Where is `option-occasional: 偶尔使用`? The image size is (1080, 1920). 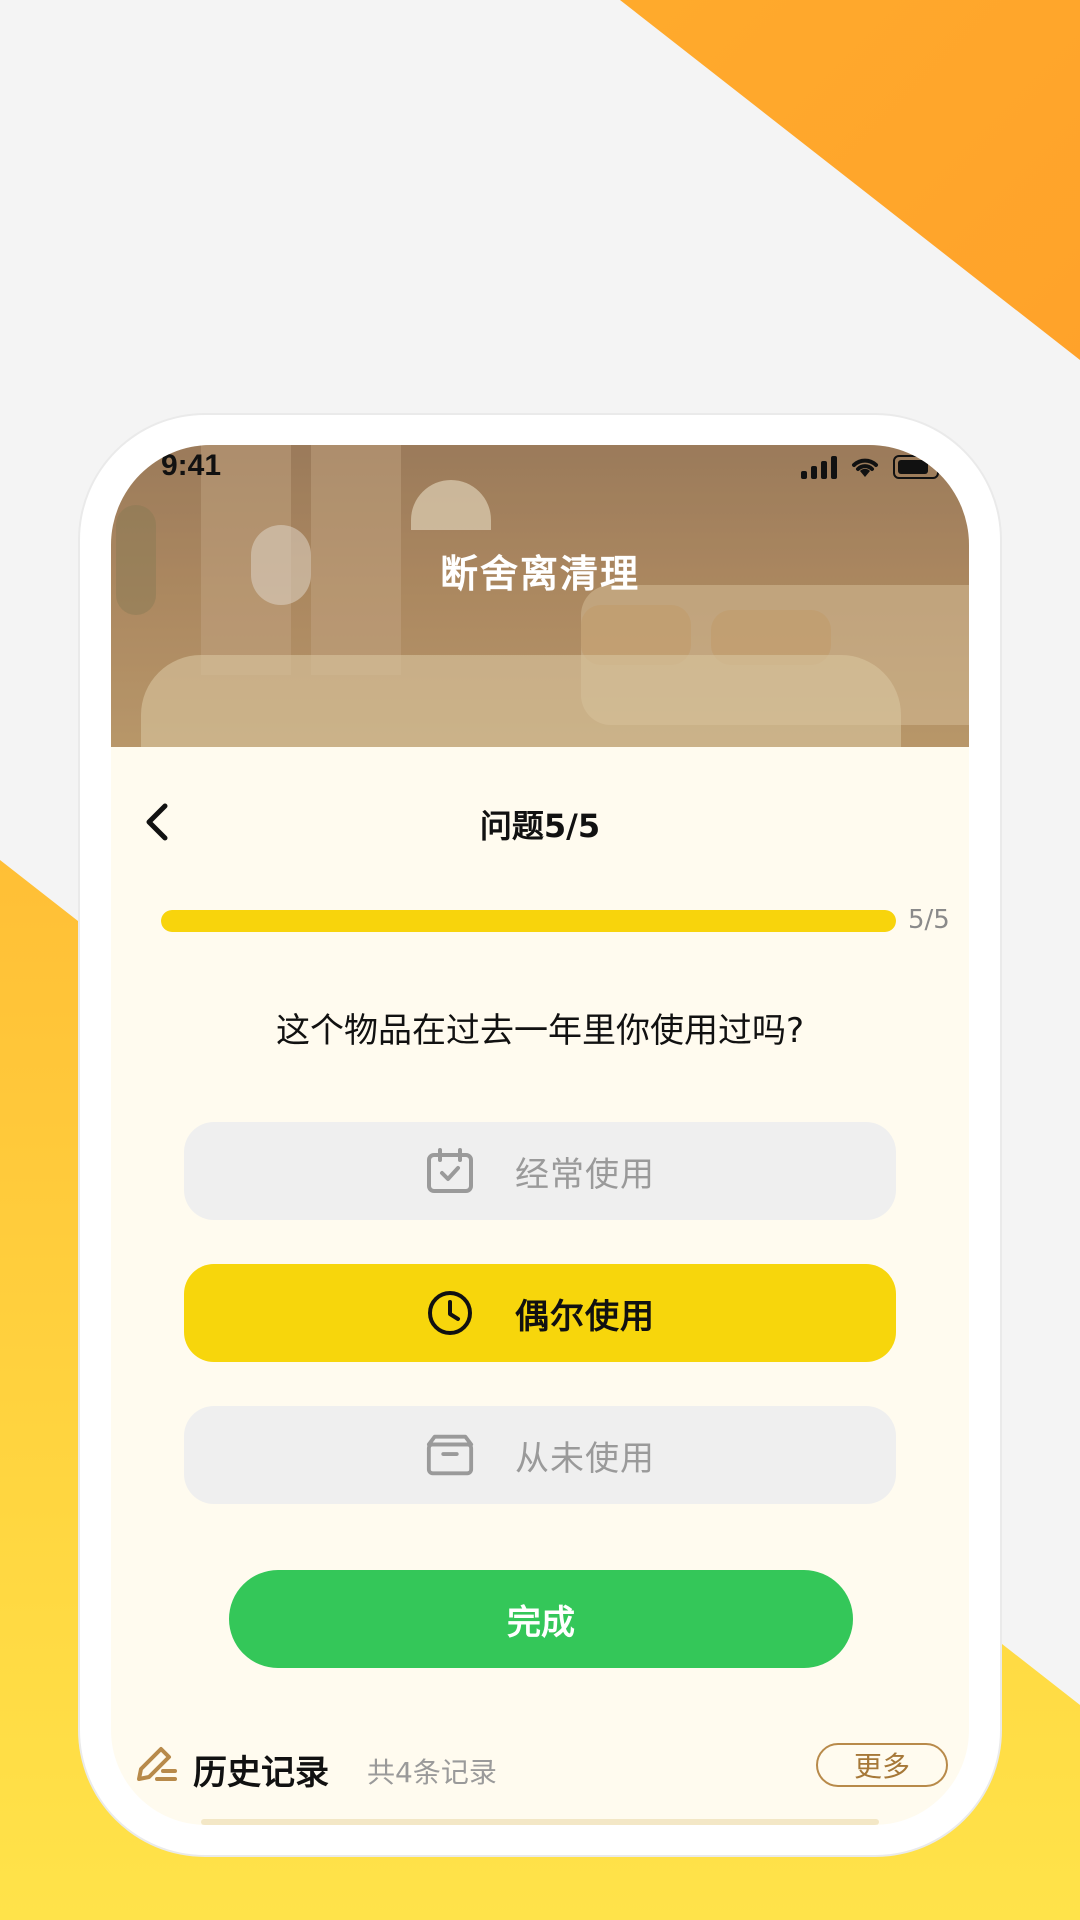
option-occasional: 偶尔使用 is located at coordinates (540, 1313).